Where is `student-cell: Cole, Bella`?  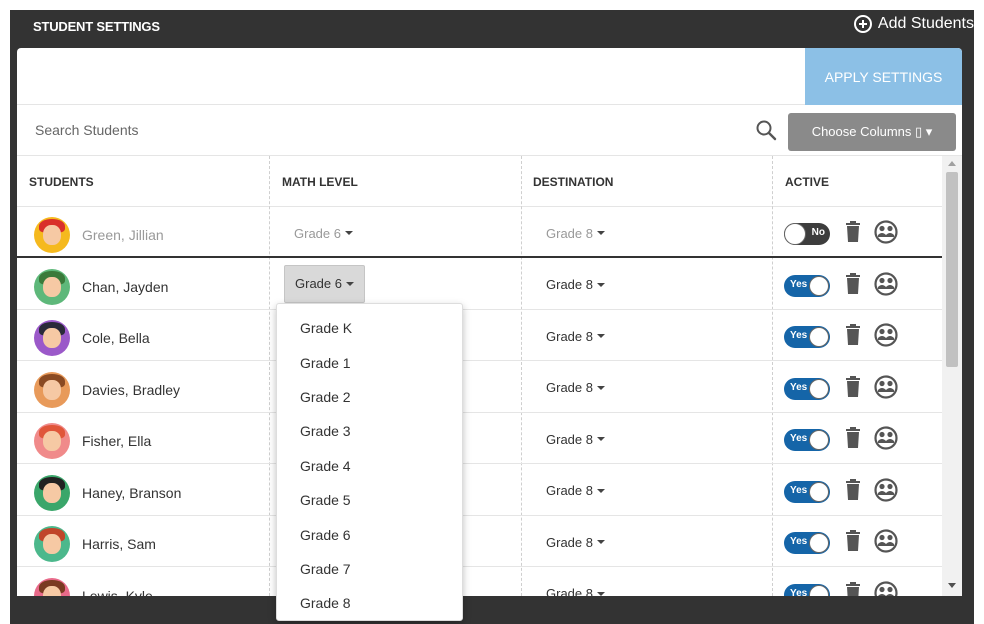
student-cell: Cole, Bella is located at coordinates (92, 338).